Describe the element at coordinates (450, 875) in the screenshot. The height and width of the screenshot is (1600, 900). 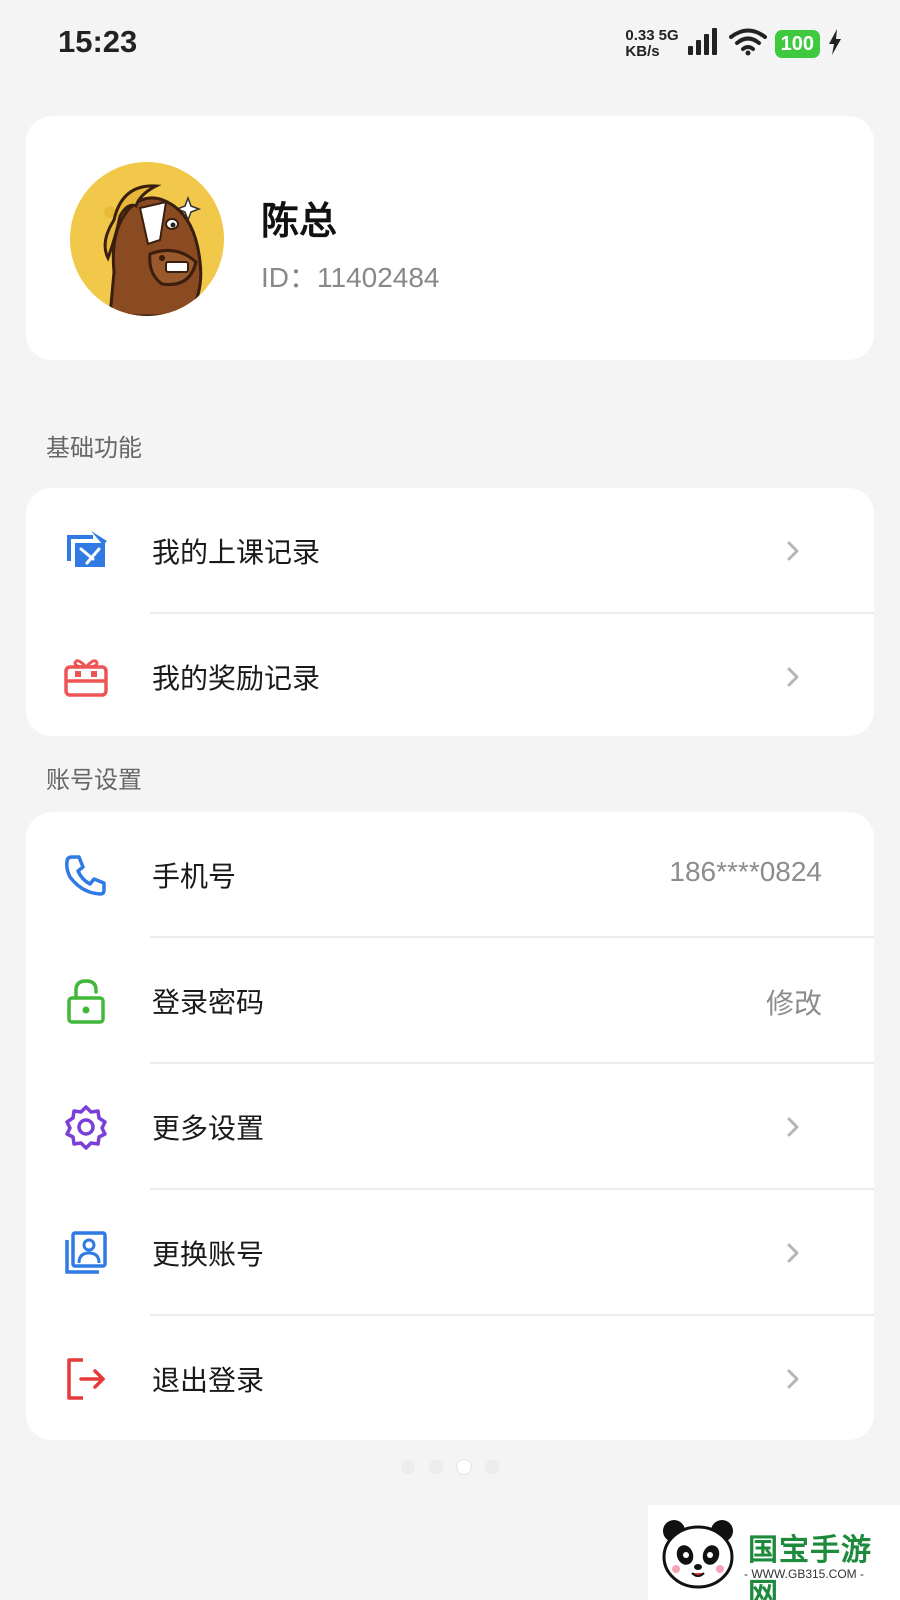
I see `menu-item-phone: 手机号 186****0824` at that location.